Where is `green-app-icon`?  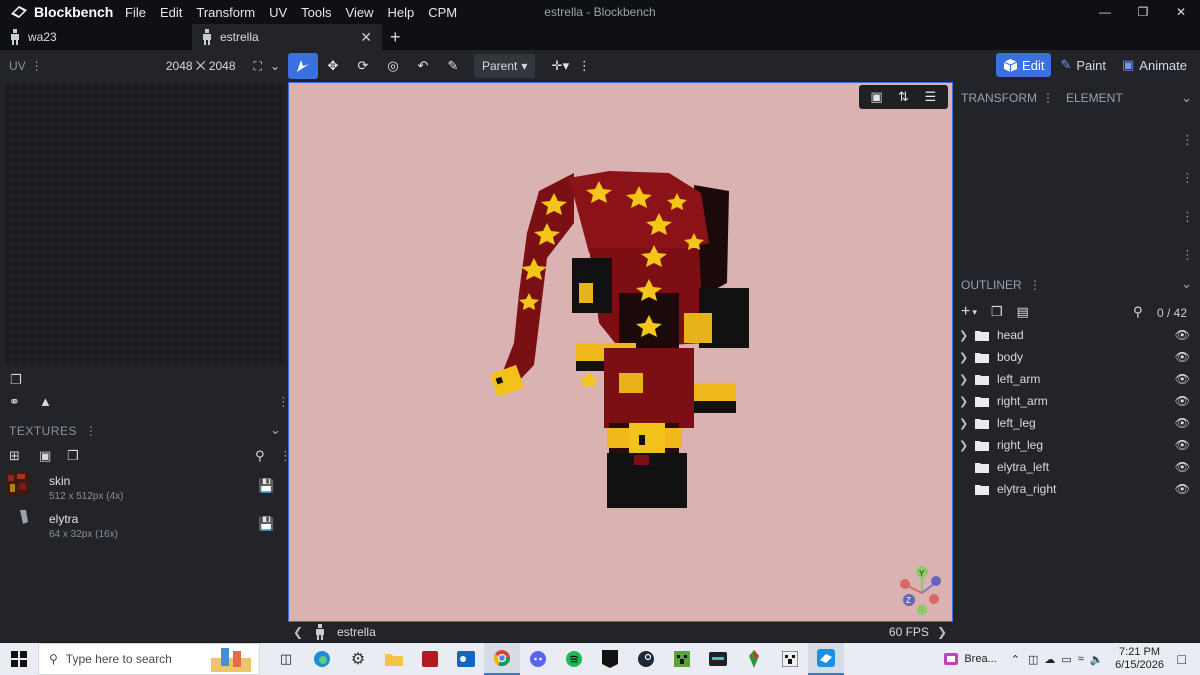 green-app-icon is located at coordinates (754, 659).